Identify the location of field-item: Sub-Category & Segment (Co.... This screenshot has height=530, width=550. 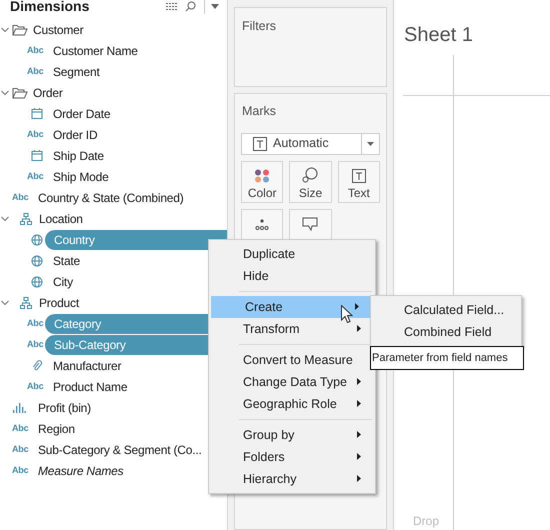
(120, 449).